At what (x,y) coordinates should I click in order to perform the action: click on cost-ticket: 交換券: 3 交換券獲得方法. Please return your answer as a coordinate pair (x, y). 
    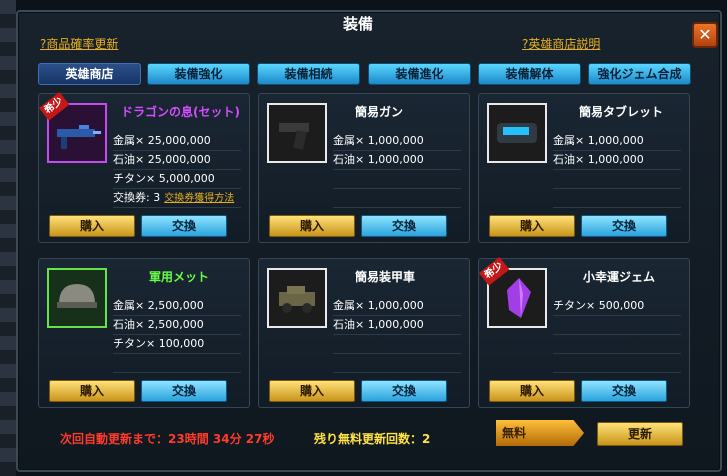
    Looking at the image, I should click on (177, 198).